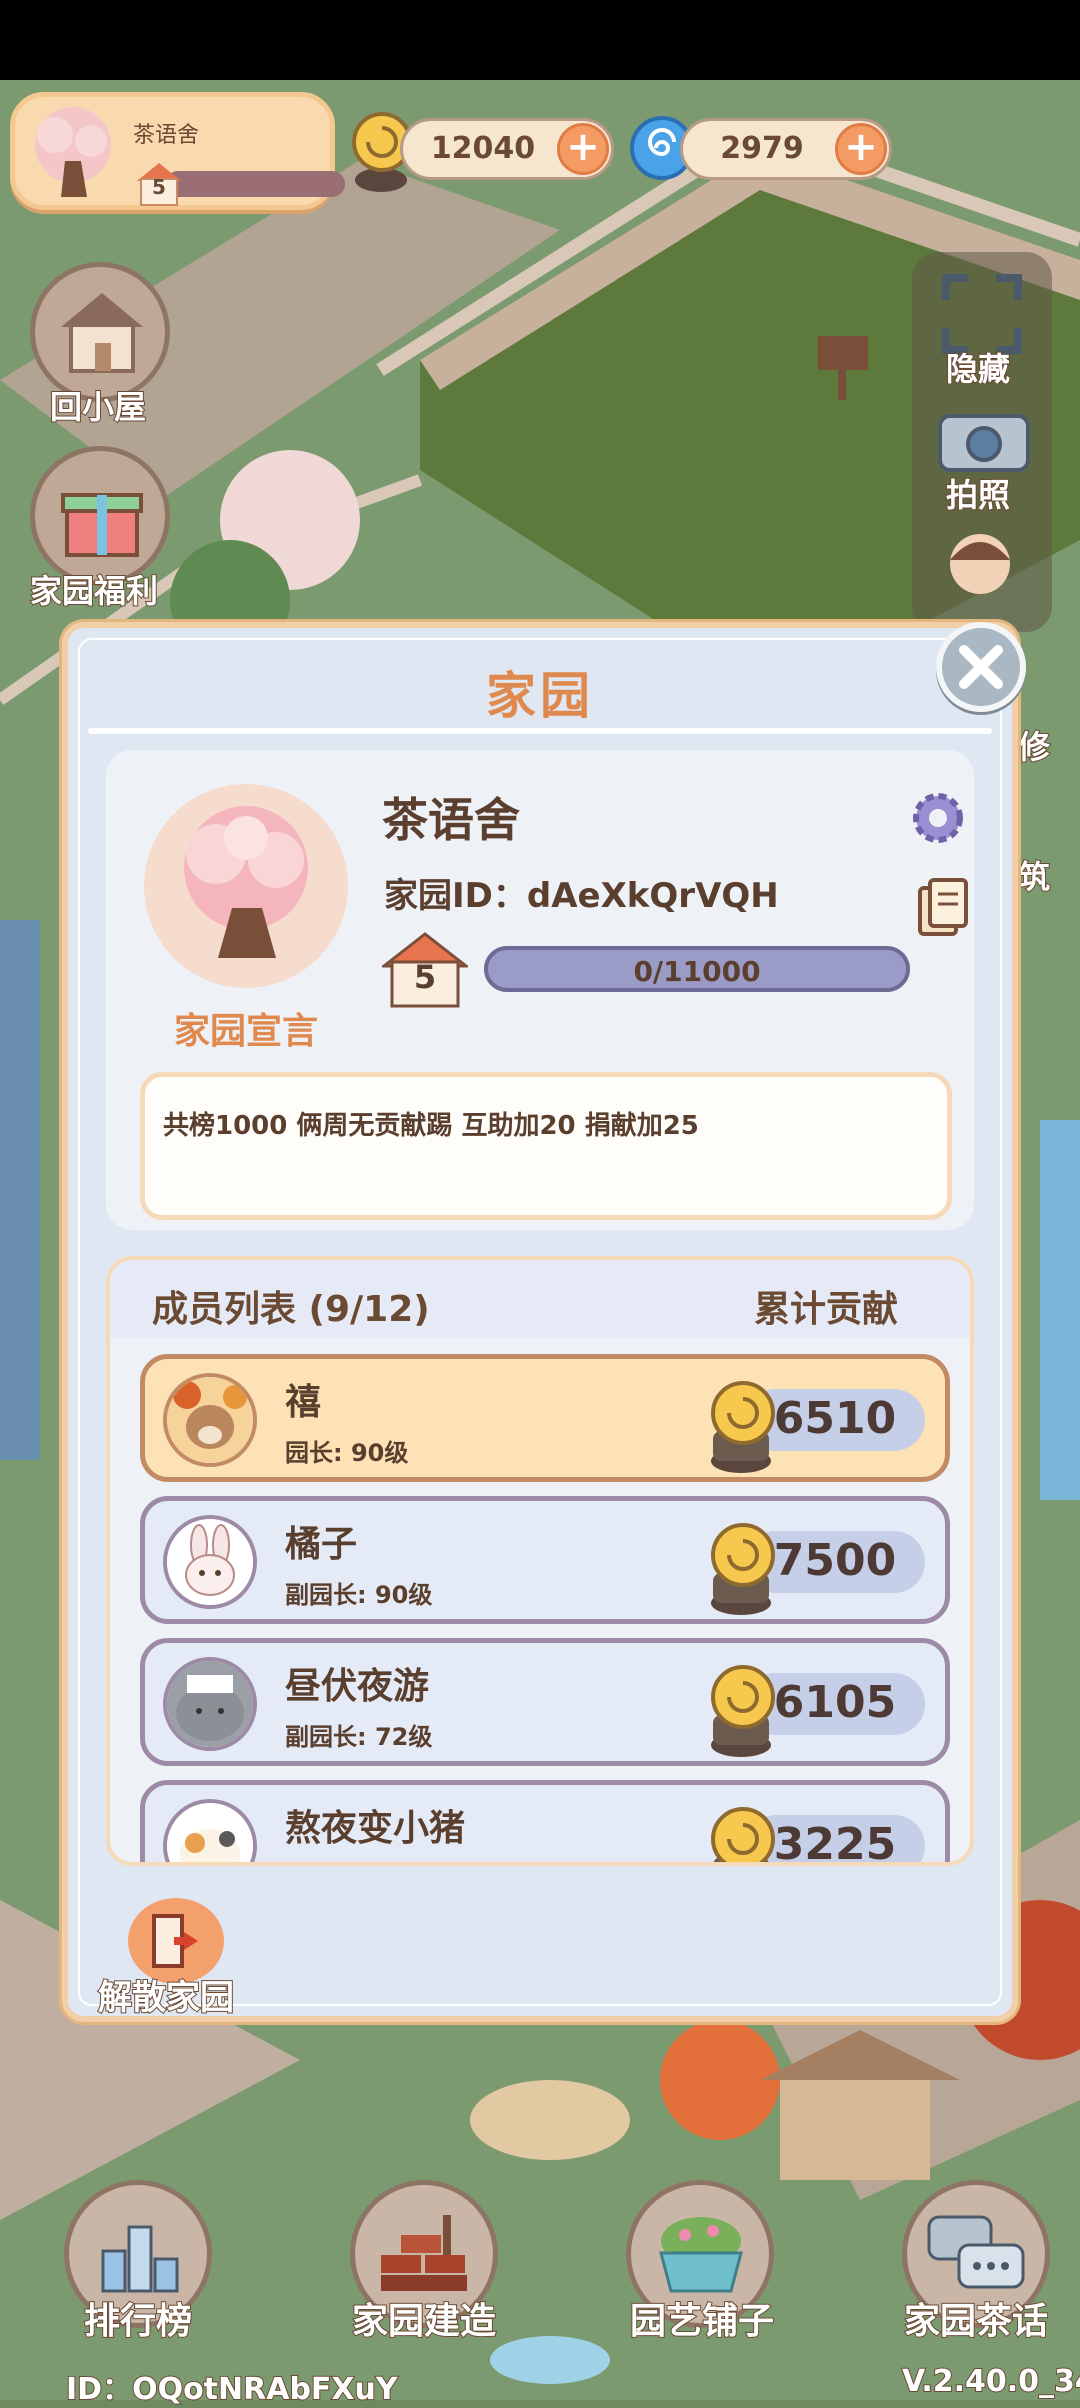 This screenshot has width=1080, height=2408. Describe the element at coordinates (424, 2253) in the screenshot. I see `bricks-icon` at that location.